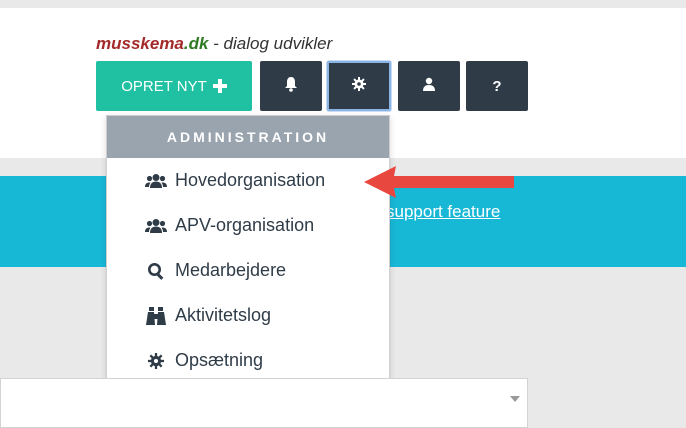 The height and width of the screenshot is (428, 686). What do you see at coordinates (264, 403) in the screenshot?
I see `select-dropdown` at bounding box center [264, 403].